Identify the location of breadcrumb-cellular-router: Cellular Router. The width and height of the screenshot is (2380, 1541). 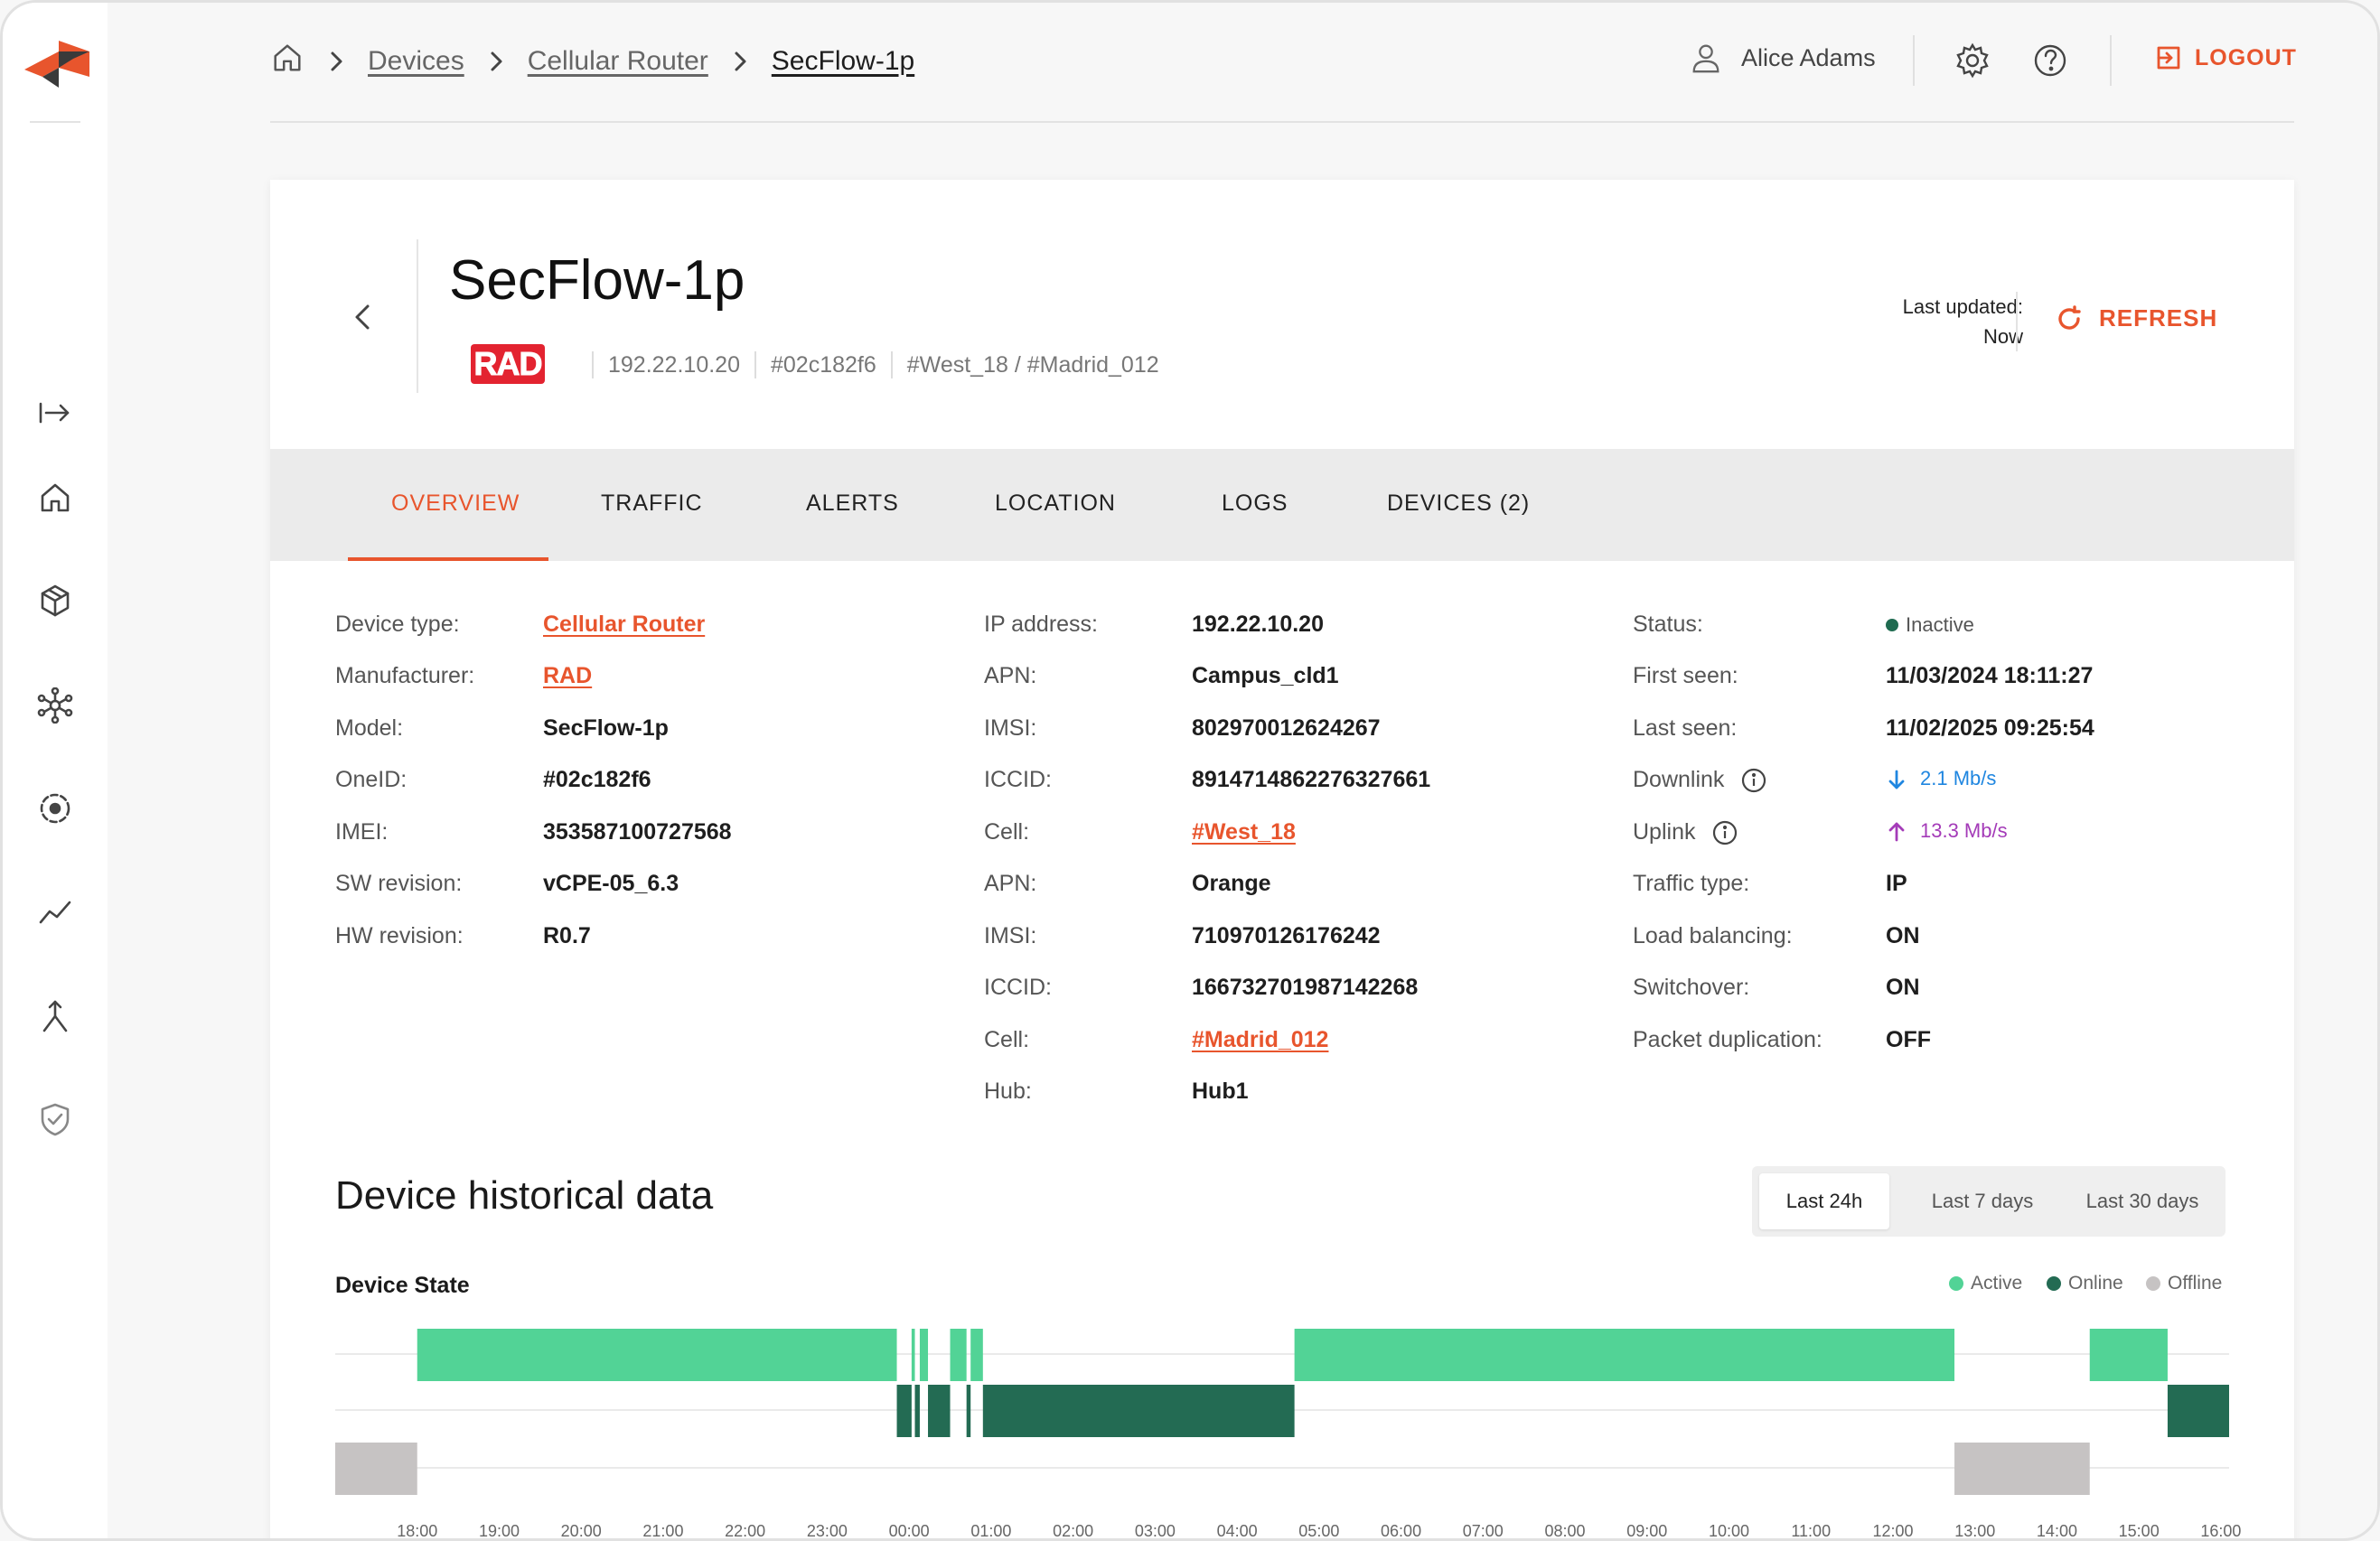
(618, 61).